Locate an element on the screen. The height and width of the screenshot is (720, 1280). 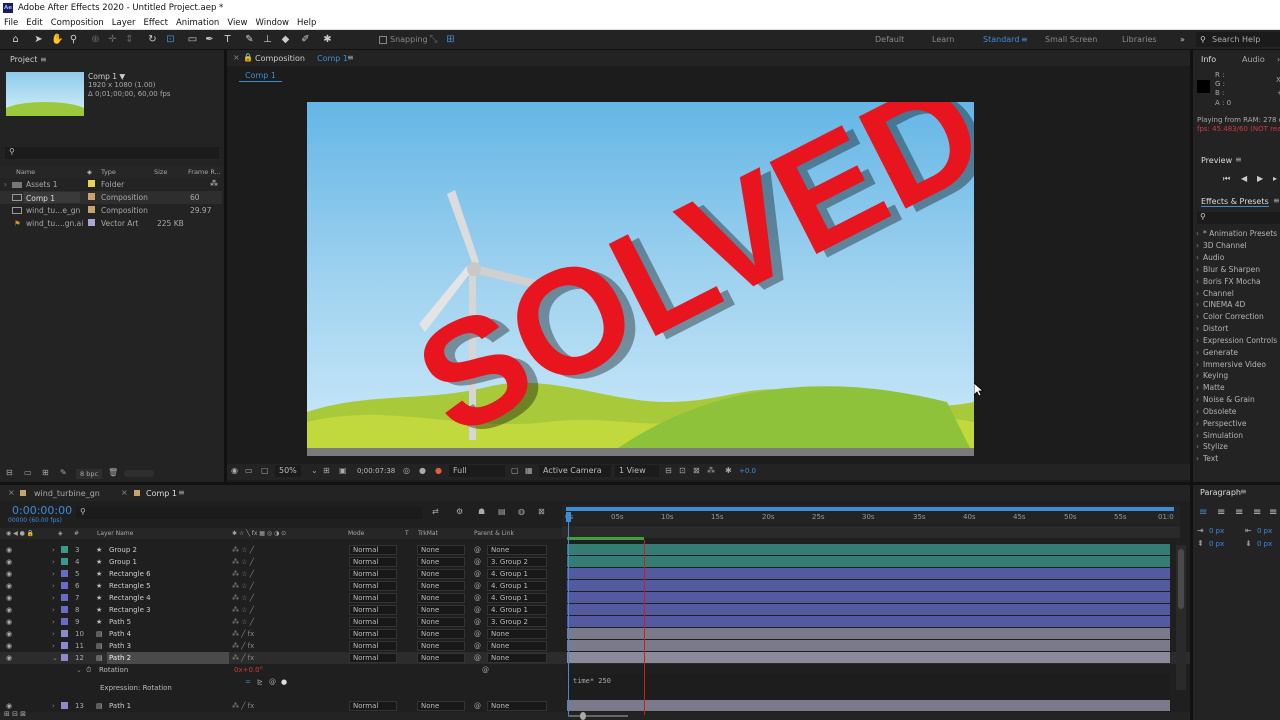
new-folder-icon: ▭ is located at coordinates (28, 472).